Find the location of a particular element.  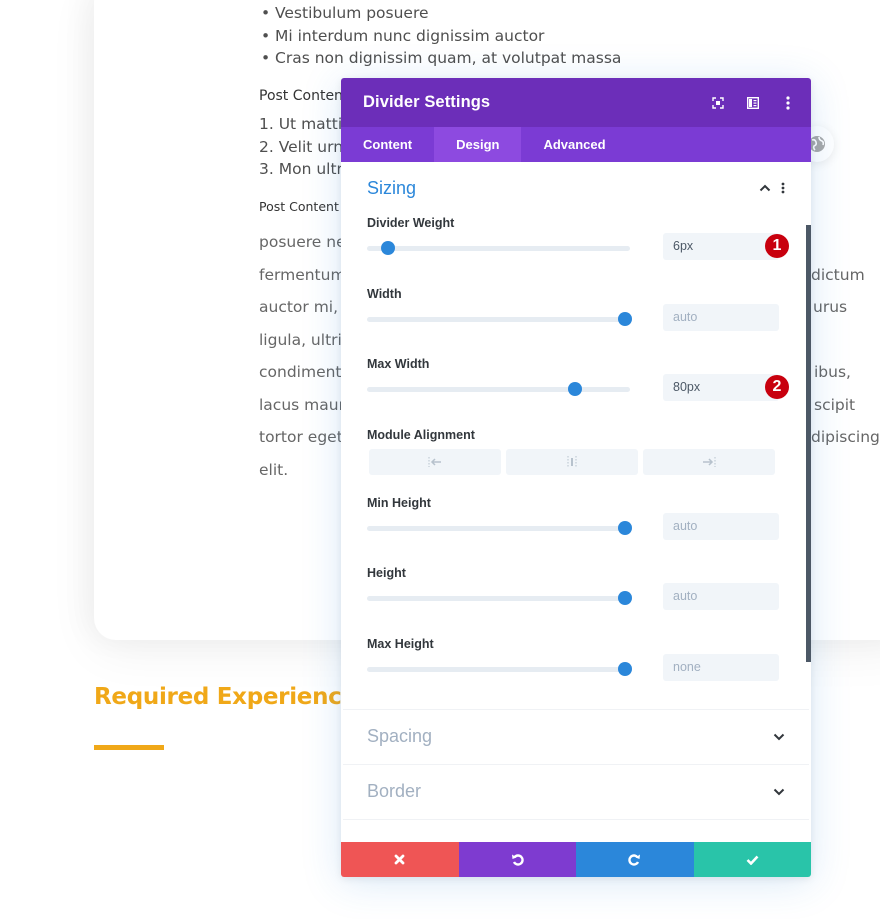

align-right-icon is located at coordinates (709, 461).